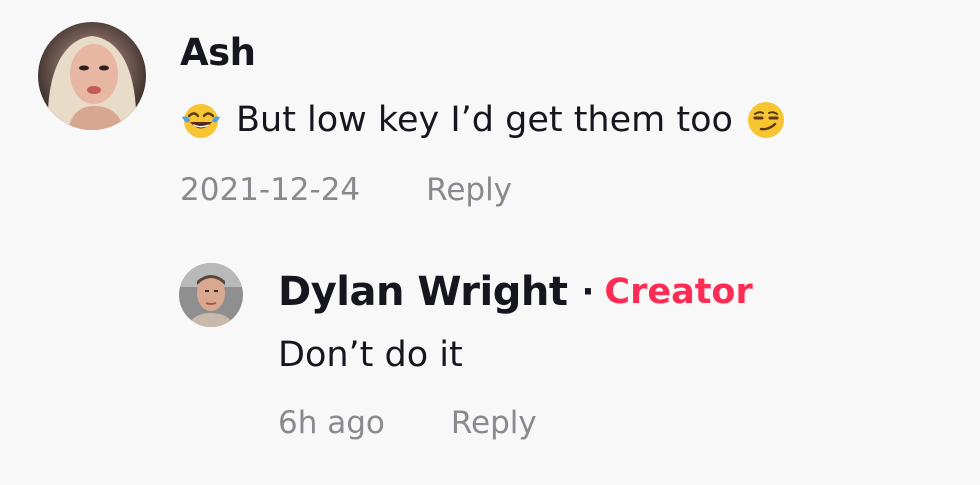 The height and width of the screenshot is (485, 980). I want to click on smirking-face-icon, so click(766, 120).